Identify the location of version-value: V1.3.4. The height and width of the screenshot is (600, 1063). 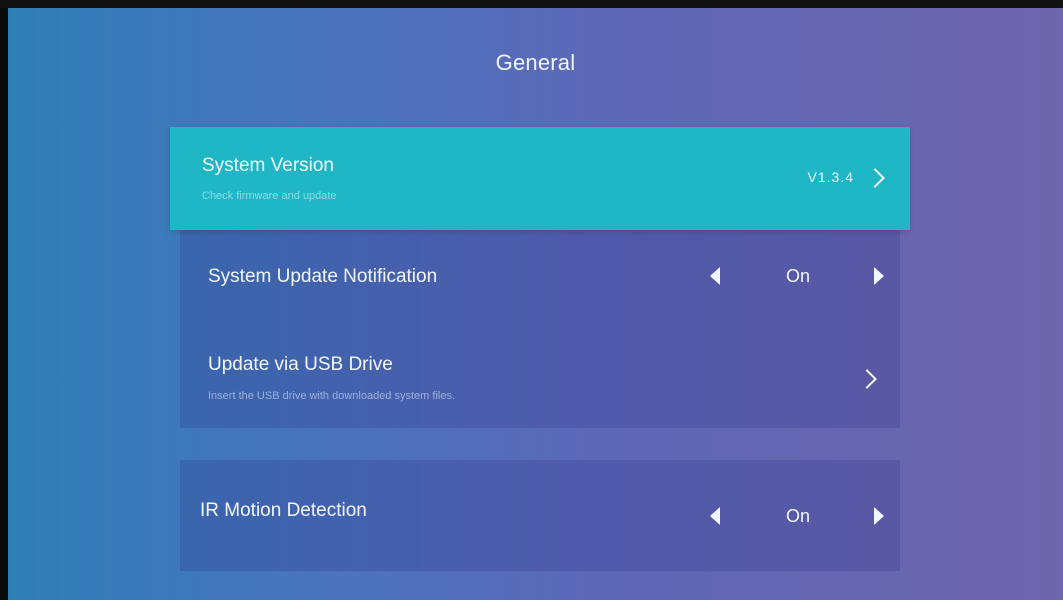
(830, 177).